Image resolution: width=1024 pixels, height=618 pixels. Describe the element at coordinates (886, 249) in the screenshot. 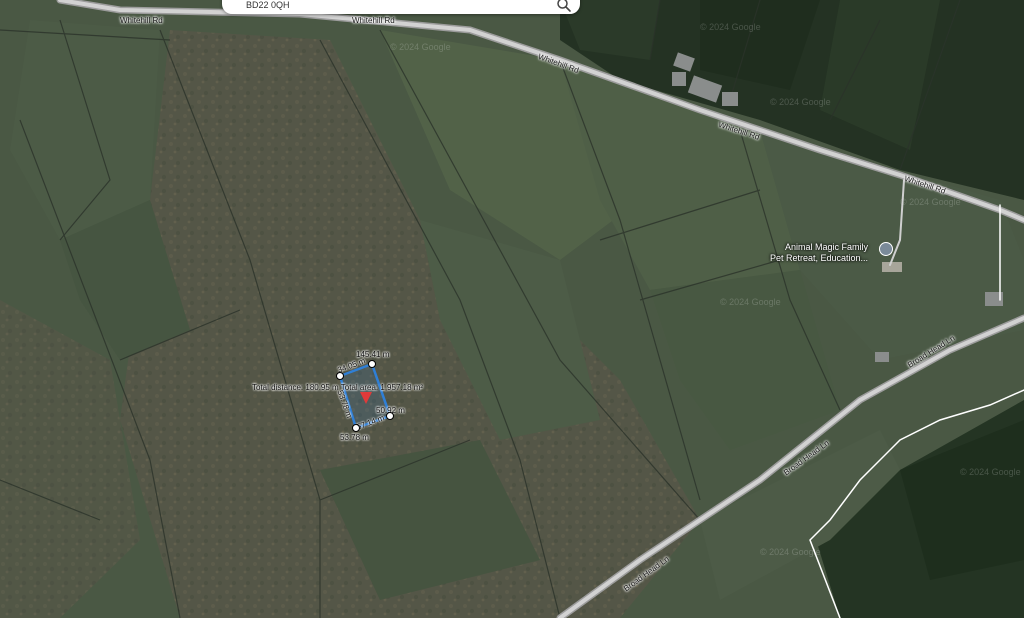

I see `poi-pin-icon` at that location.